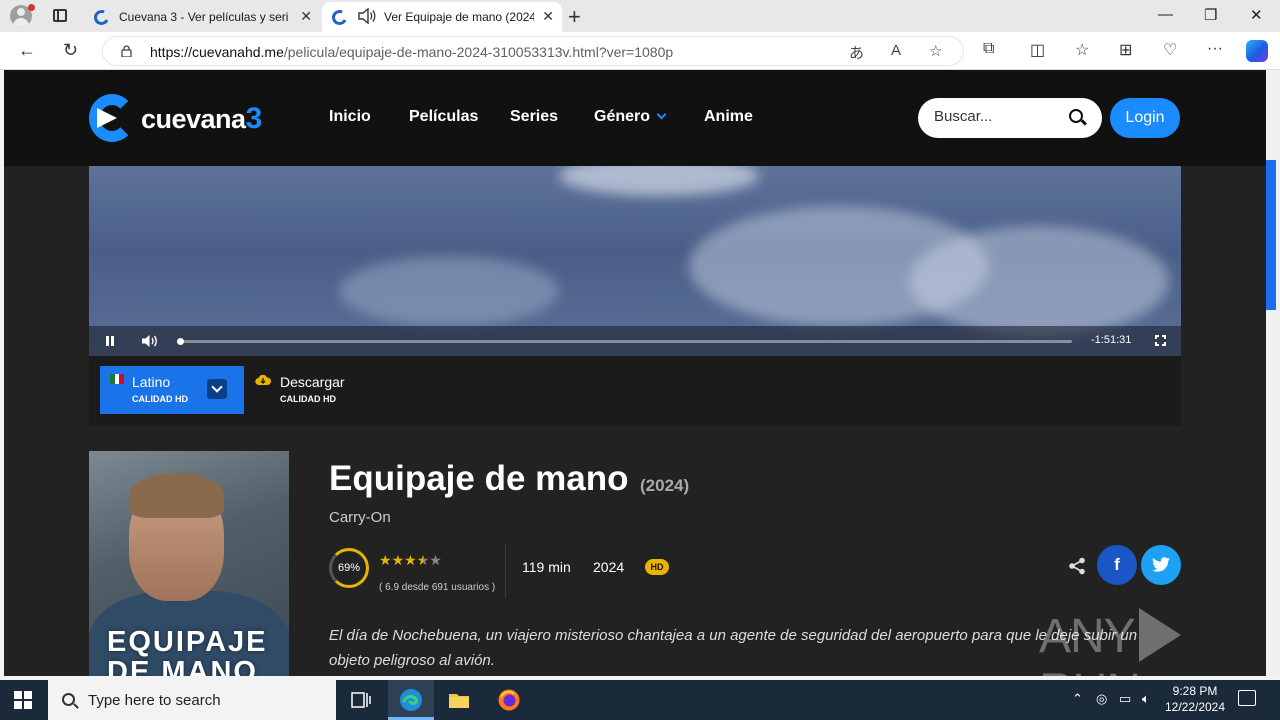 The width and height of the screenshot is (1280, 720). I want to click on twitter-icon, so click(1161, 564).